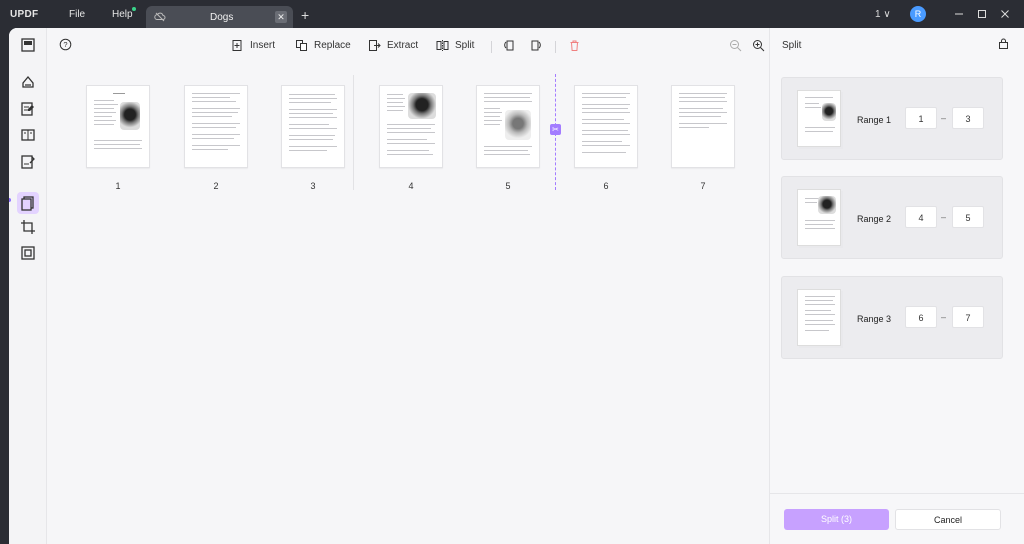 Image resolution: width=1024 pixels, height=544 pixels. Describe the element at coordinates (305, 15) in the screenshot. I see `add-tab-icon: +` at that location.